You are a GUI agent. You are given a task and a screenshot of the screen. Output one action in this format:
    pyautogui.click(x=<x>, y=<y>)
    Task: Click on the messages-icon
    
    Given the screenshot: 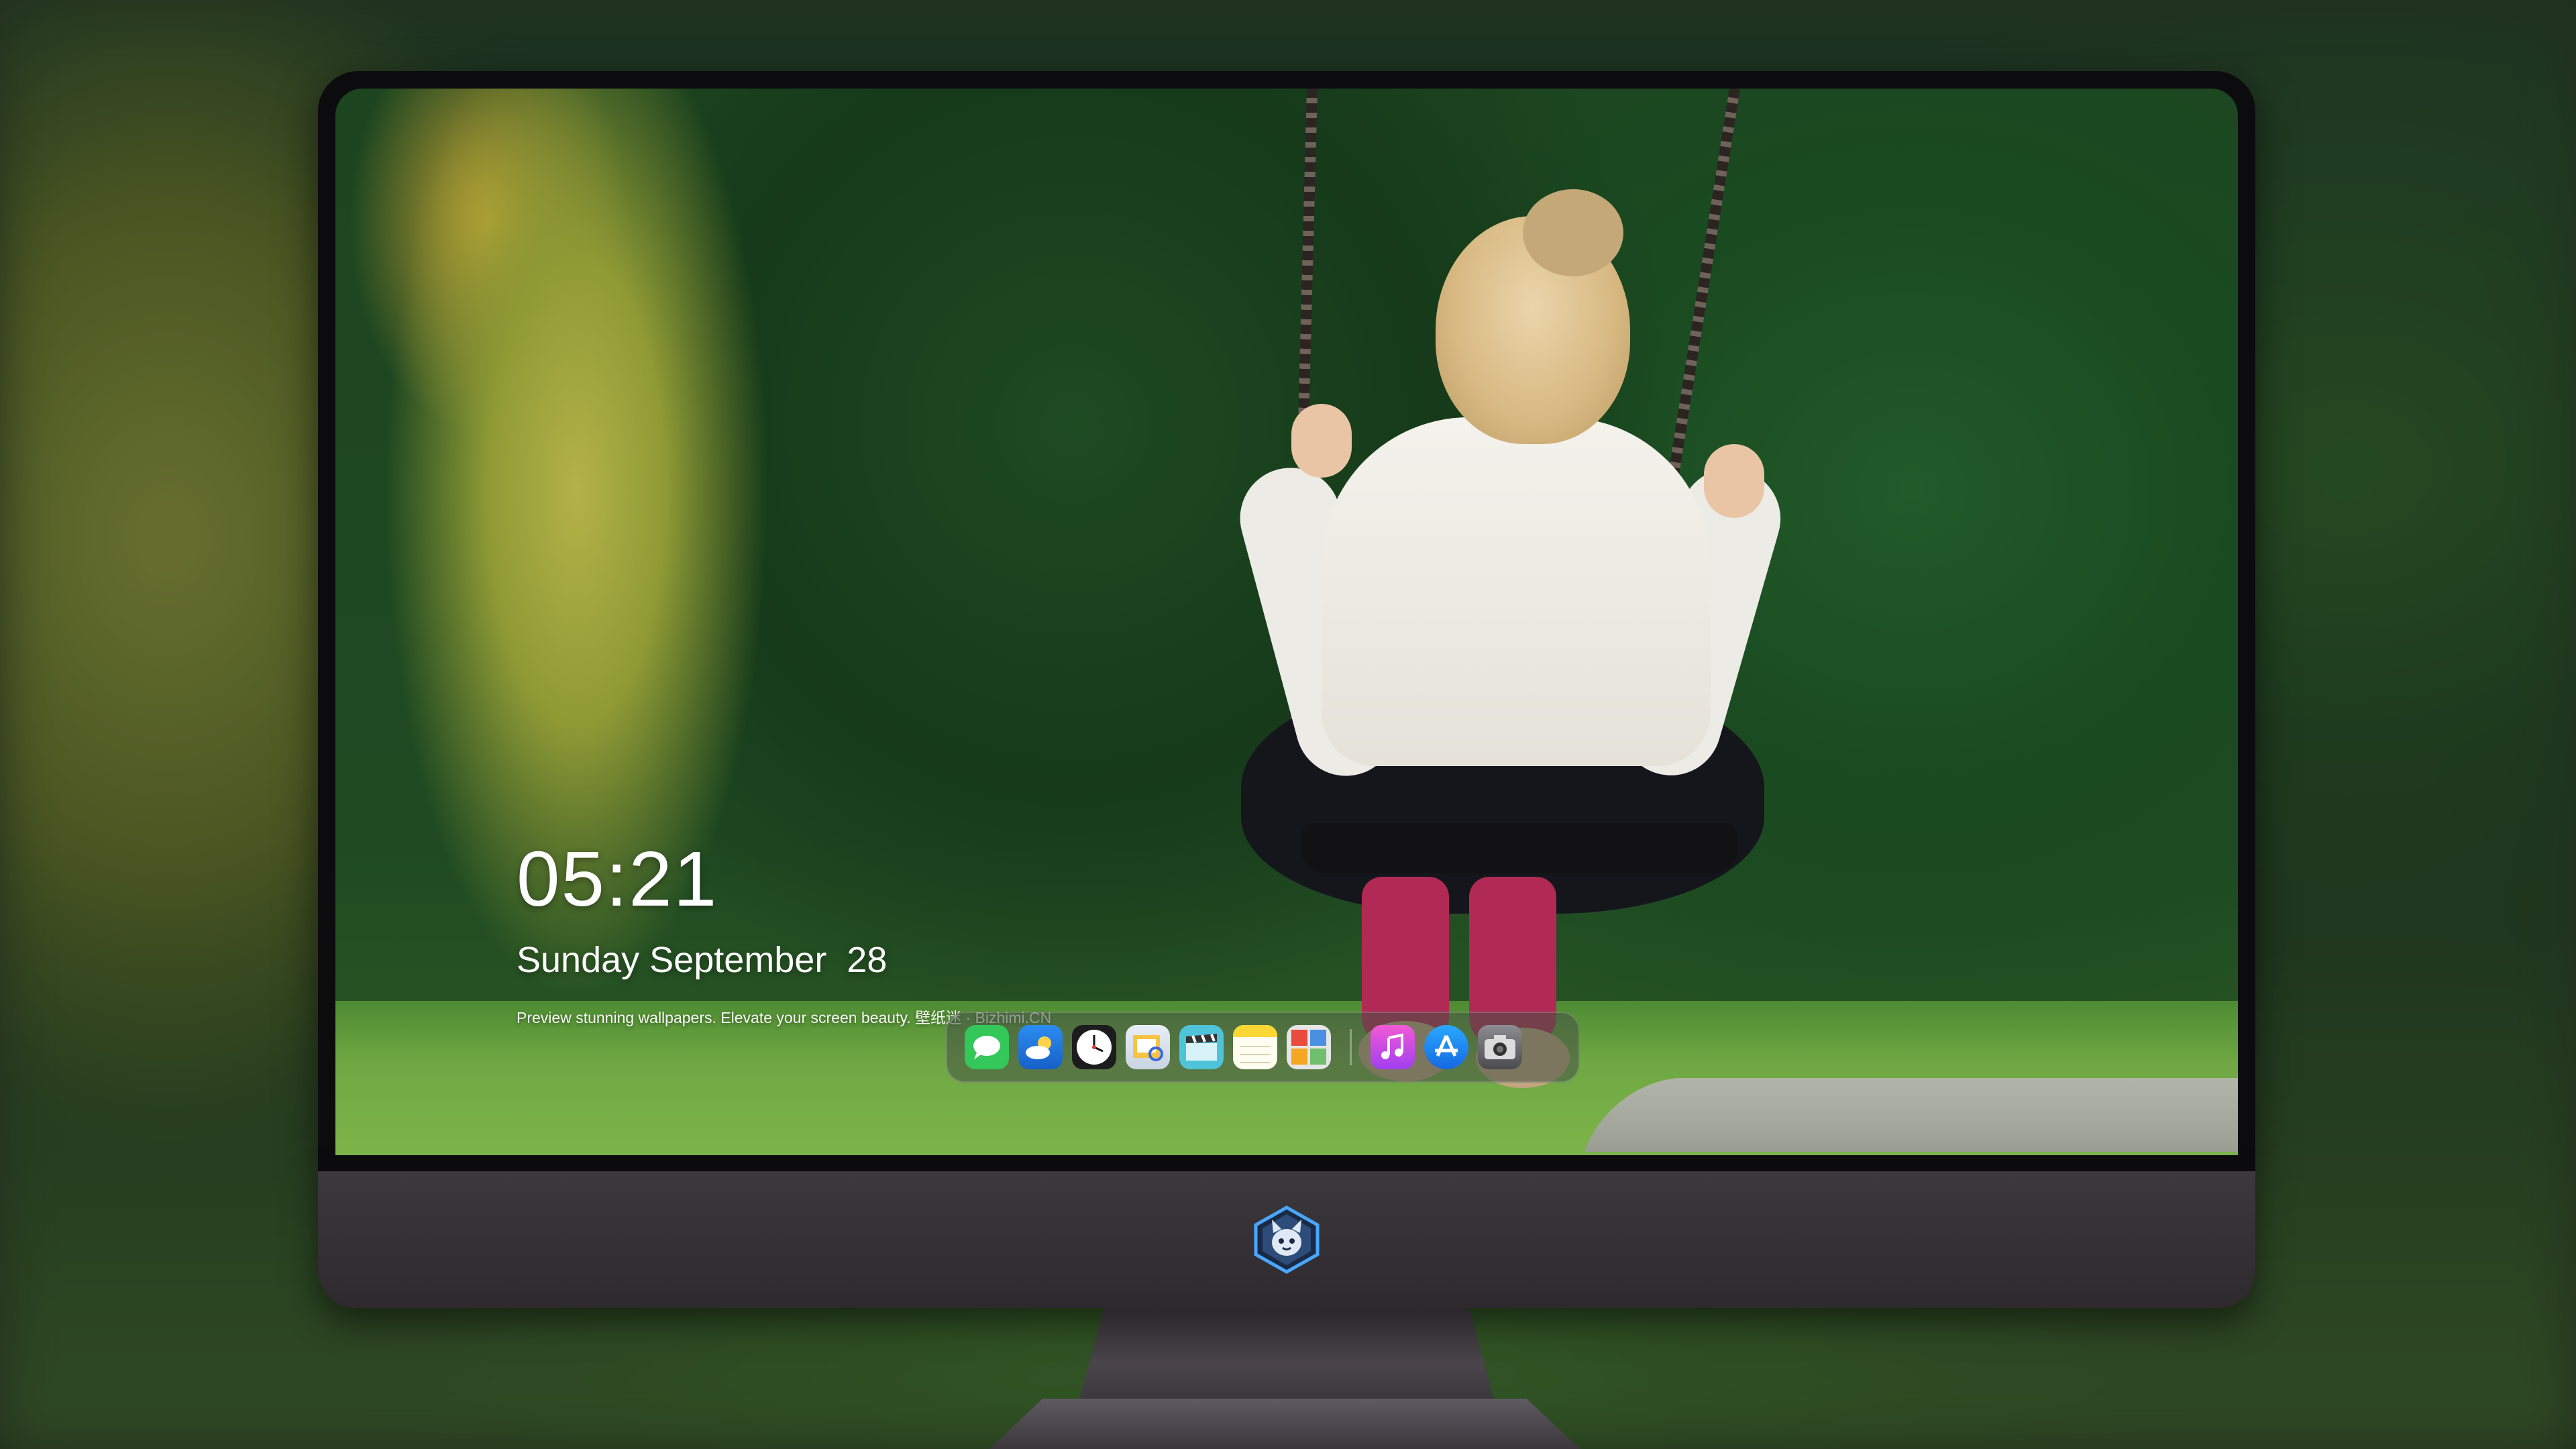 What is the action you would take?
    pyautogui.click(x=987, y=1047)
    